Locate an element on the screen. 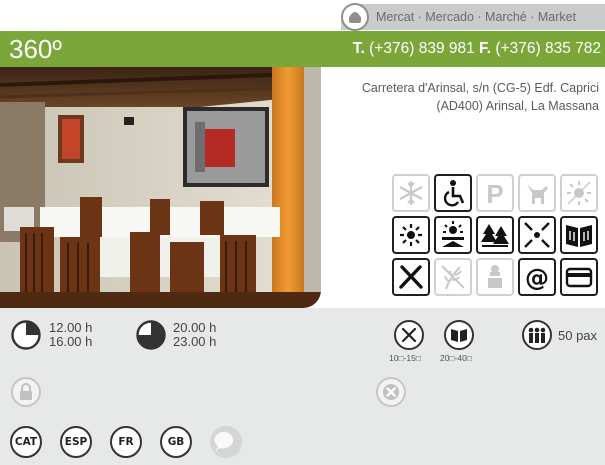  dinner-close-time: 23.00 h is located at coordinates (195, 341).